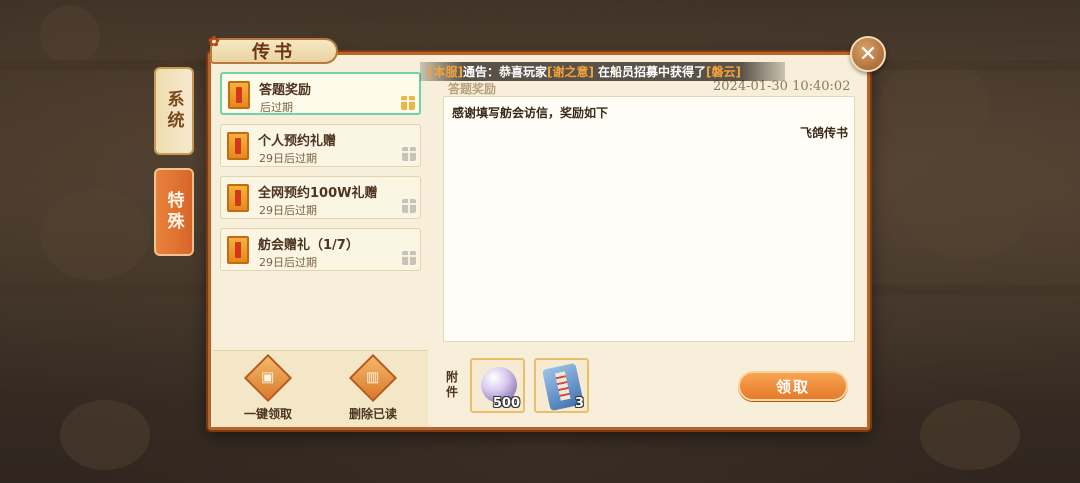  What do you see at coordinates (373, 378) in the screenshot?
I see `trash-icon: ▥` at bounding box center [373, 378].